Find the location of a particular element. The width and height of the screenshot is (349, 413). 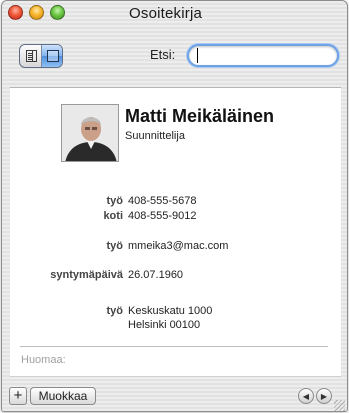

search-input is located at coordinates (262, 55).